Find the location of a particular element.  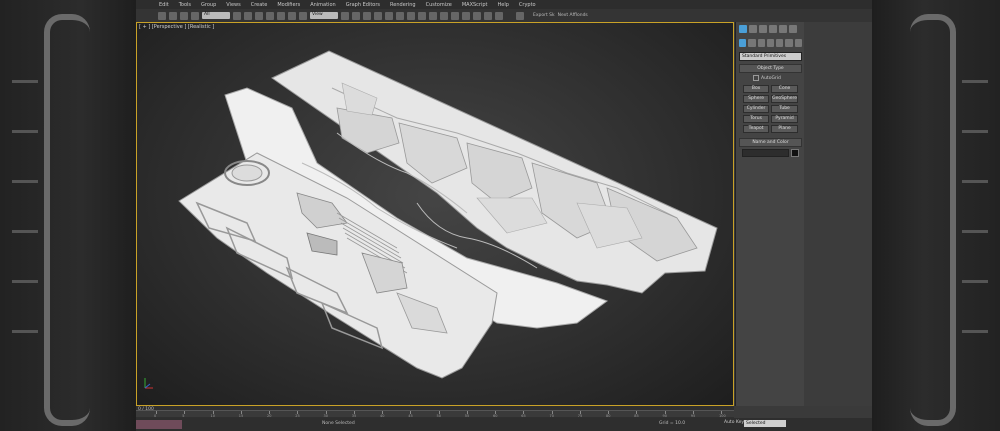

named-selection-icon is located at coordinates (400, 15).